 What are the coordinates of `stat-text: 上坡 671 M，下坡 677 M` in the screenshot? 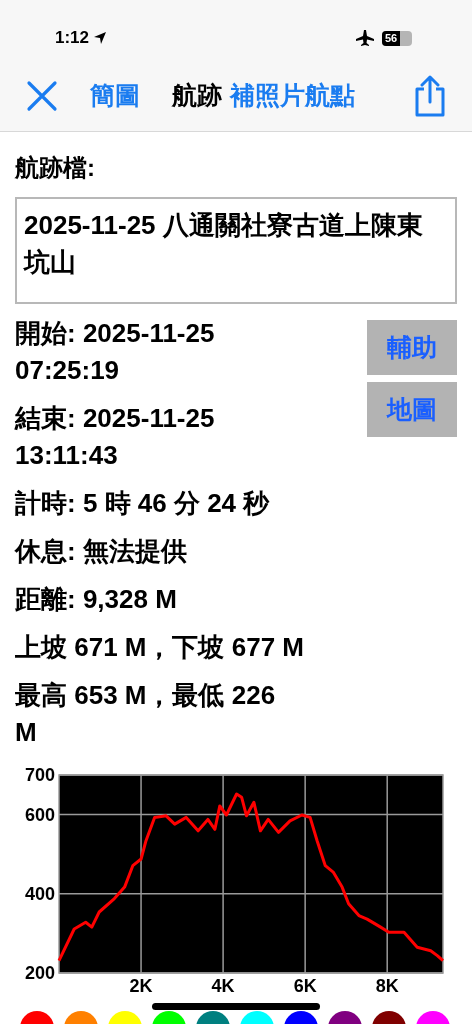 It's located at (159, 647).